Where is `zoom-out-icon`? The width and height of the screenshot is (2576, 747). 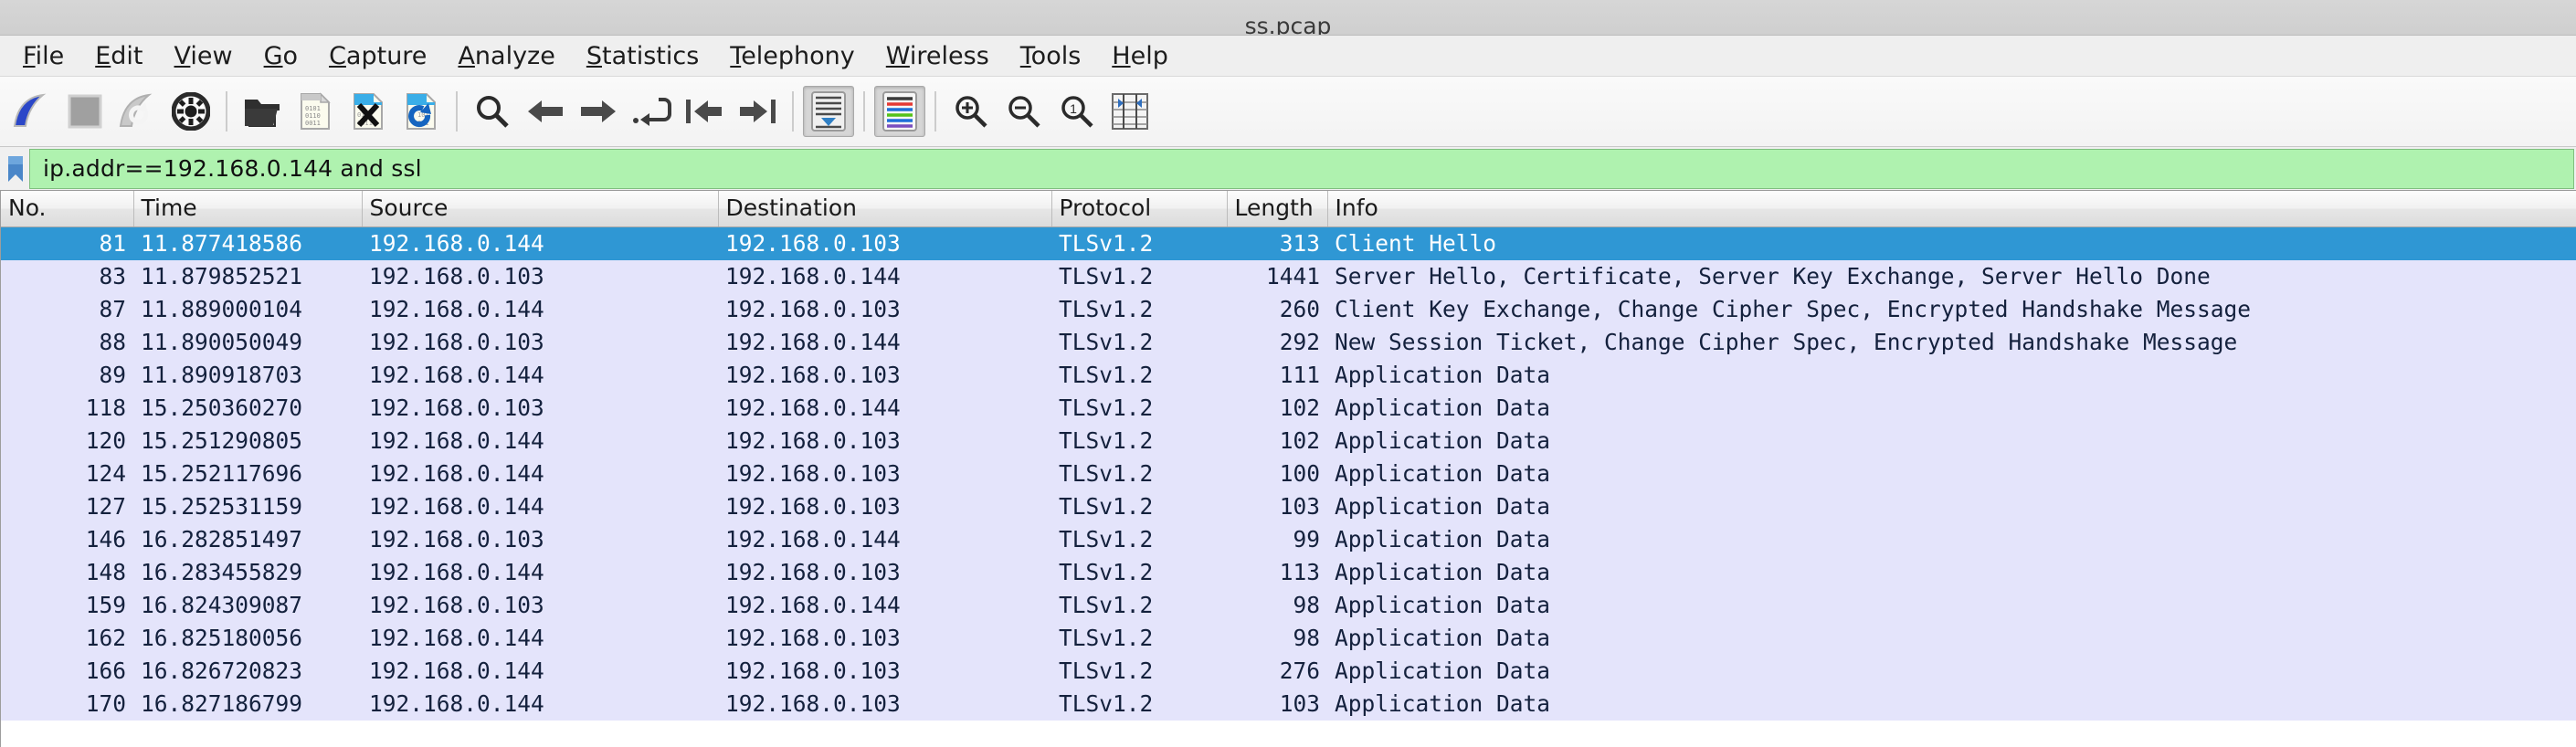
zoom-out-icon is located at coordinates (1024, 111).